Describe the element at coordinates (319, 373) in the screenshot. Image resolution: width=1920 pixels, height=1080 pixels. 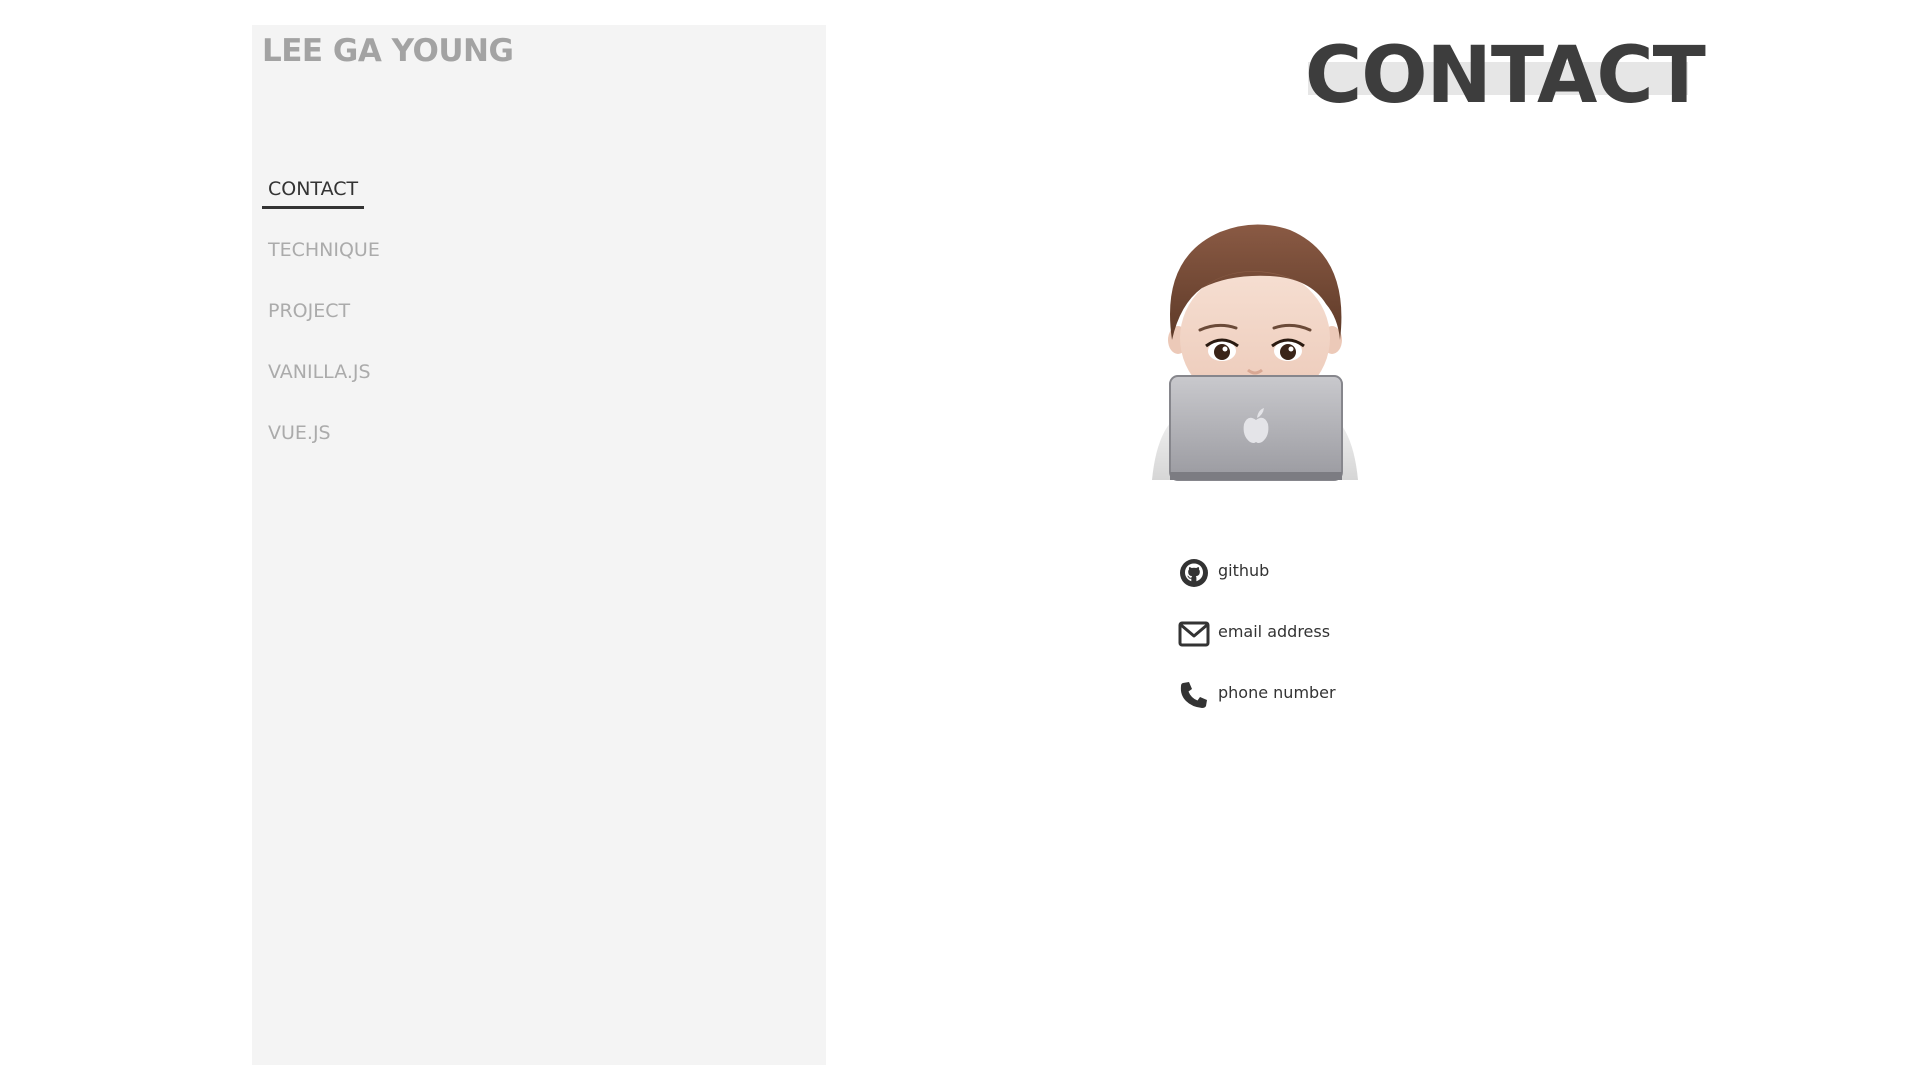
I see `nav-link-vanillajs: VANILLA.JS` at that location.